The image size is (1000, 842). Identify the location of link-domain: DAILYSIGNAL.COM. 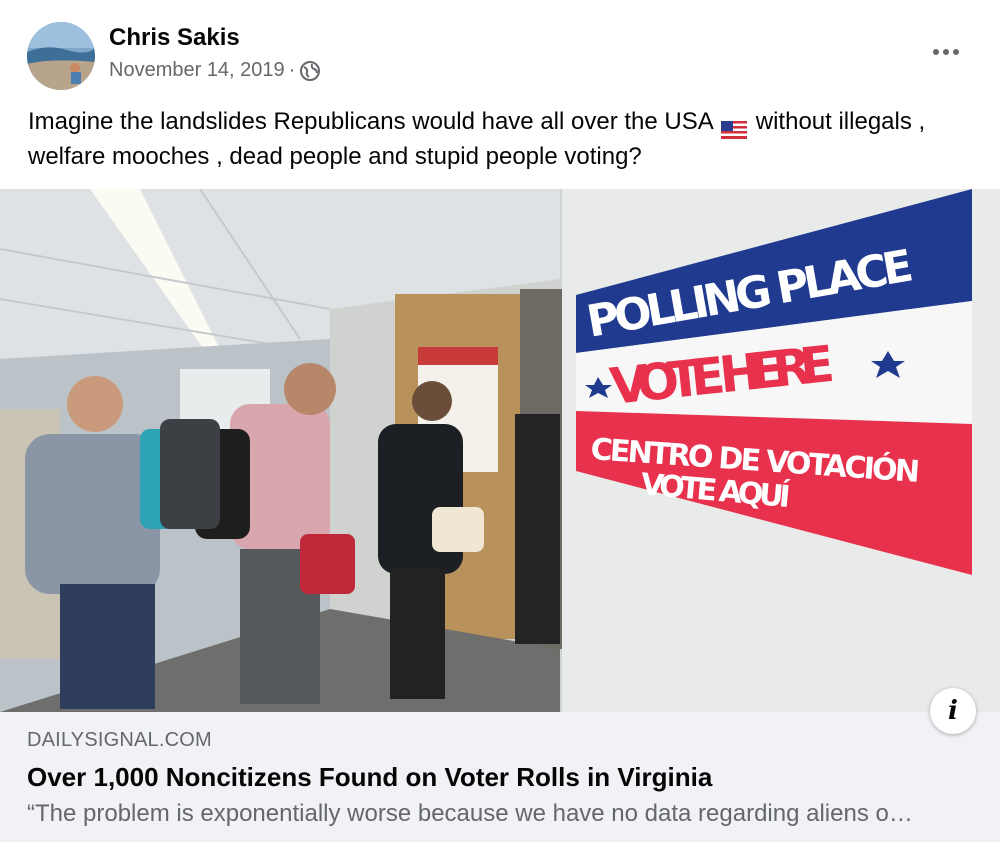
(119, 740).